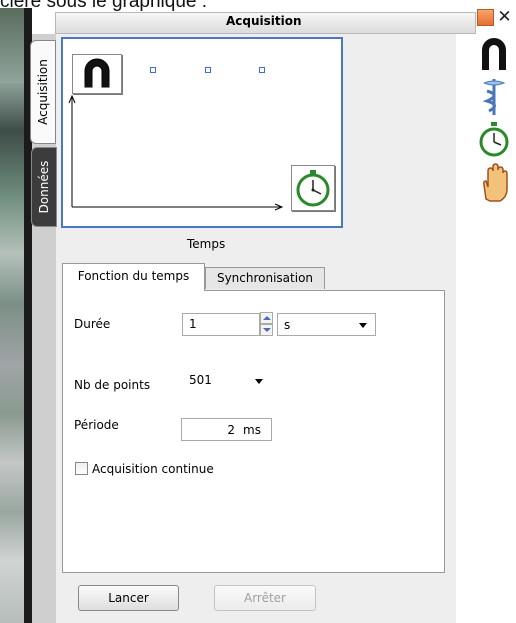 The width and height of the screenshot is (516, 623). I want to click on side-tab-donnees-label: Données, so click(44, 187).